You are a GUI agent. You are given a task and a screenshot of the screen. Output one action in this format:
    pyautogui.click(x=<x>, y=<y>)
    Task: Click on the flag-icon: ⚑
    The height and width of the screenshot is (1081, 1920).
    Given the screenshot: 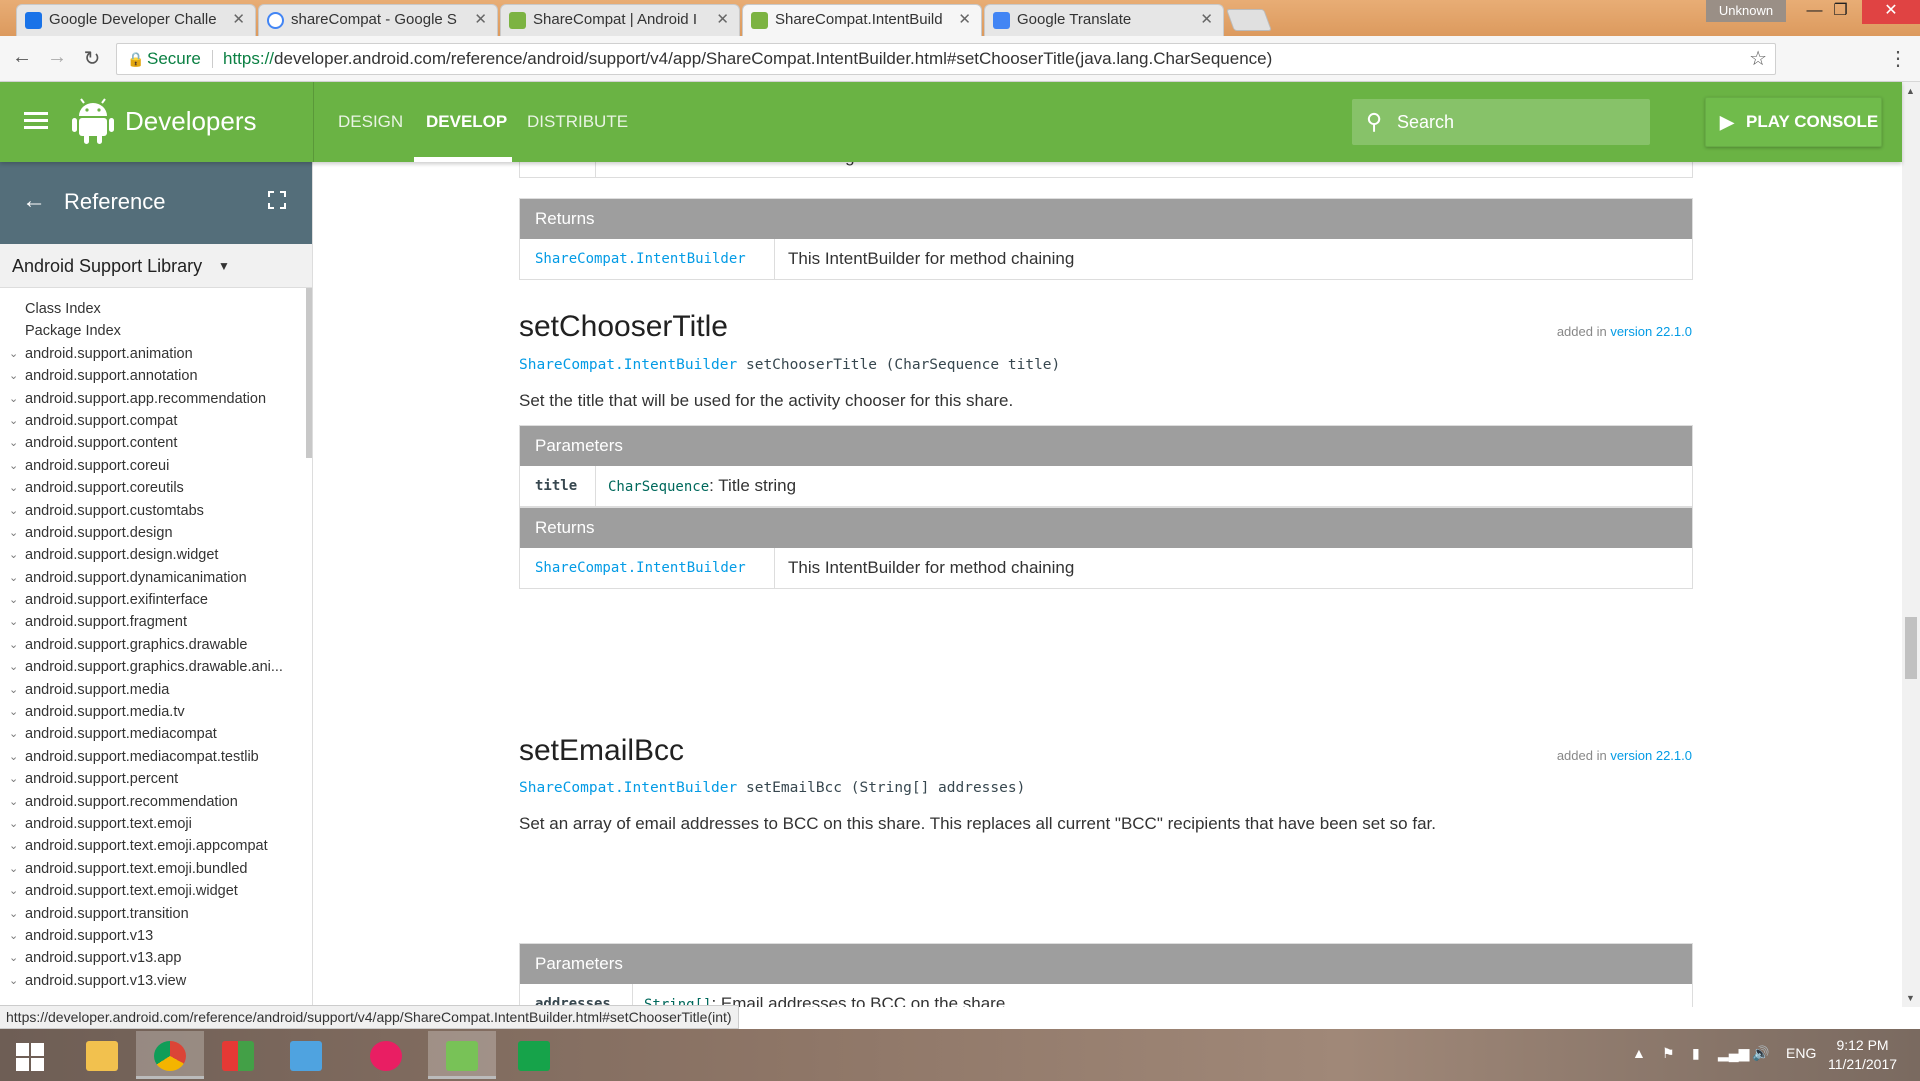 What is the action you would take?
    pyautogui.click(x=1668, y=1053)
    